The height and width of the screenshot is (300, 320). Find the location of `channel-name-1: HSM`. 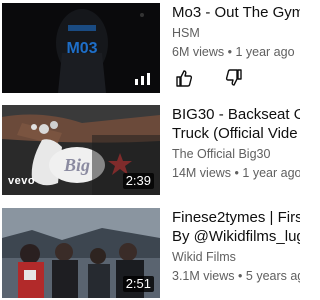

channel-name-1: HSM is located at coordinates (236, 33).